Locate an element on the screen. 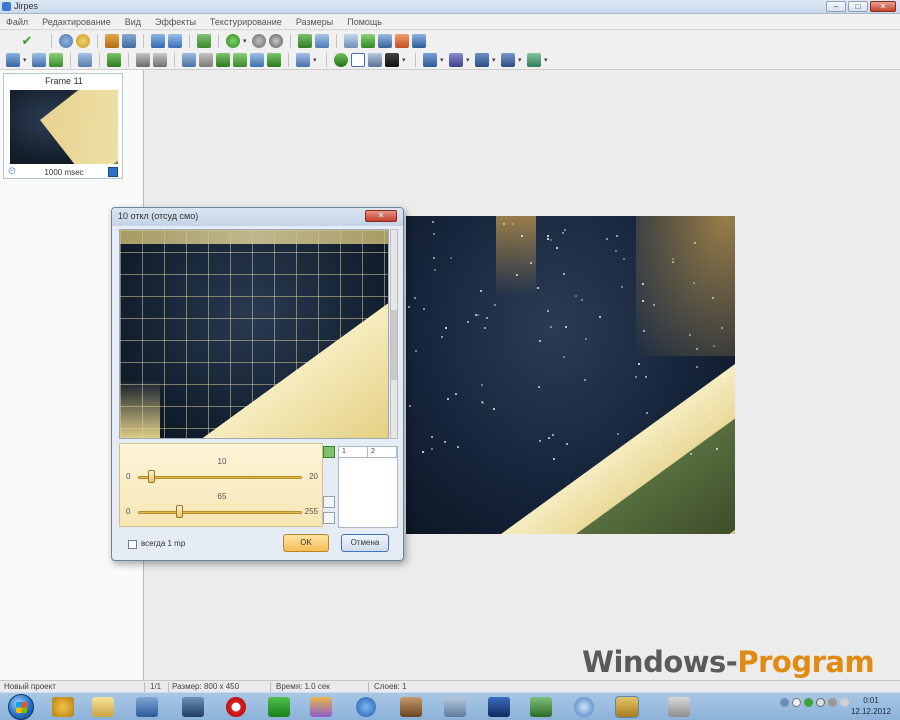  tray-flag-icon is located at coordinates (796, 702).